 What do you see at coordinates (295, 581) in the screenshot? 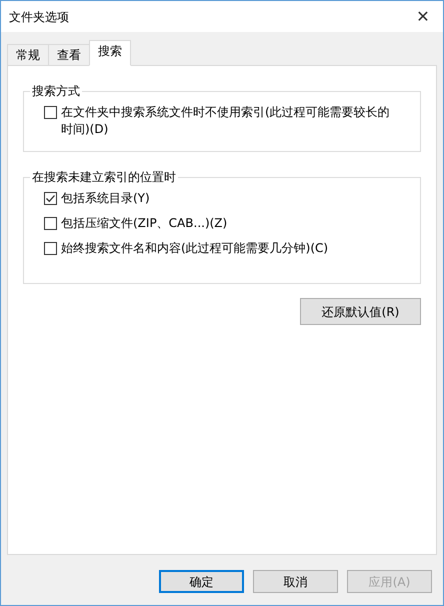
I see `dialog-button: 取消` at bounding box center [295, 581].